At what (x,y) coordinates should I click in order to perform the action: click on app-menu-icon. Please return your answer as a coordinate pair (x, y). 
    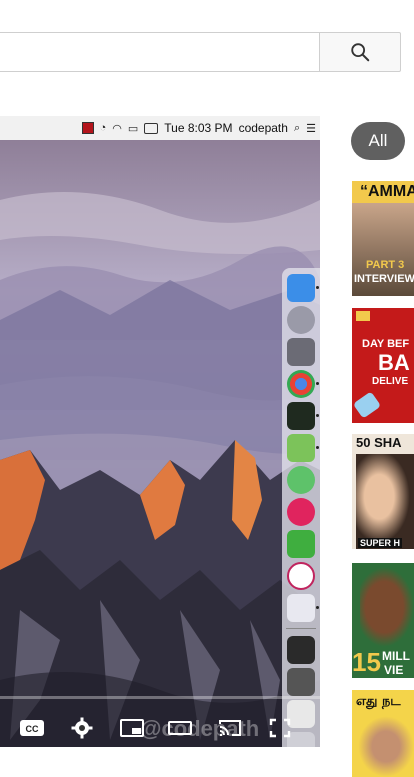
    Looking at the image, I should click on (87, 128).